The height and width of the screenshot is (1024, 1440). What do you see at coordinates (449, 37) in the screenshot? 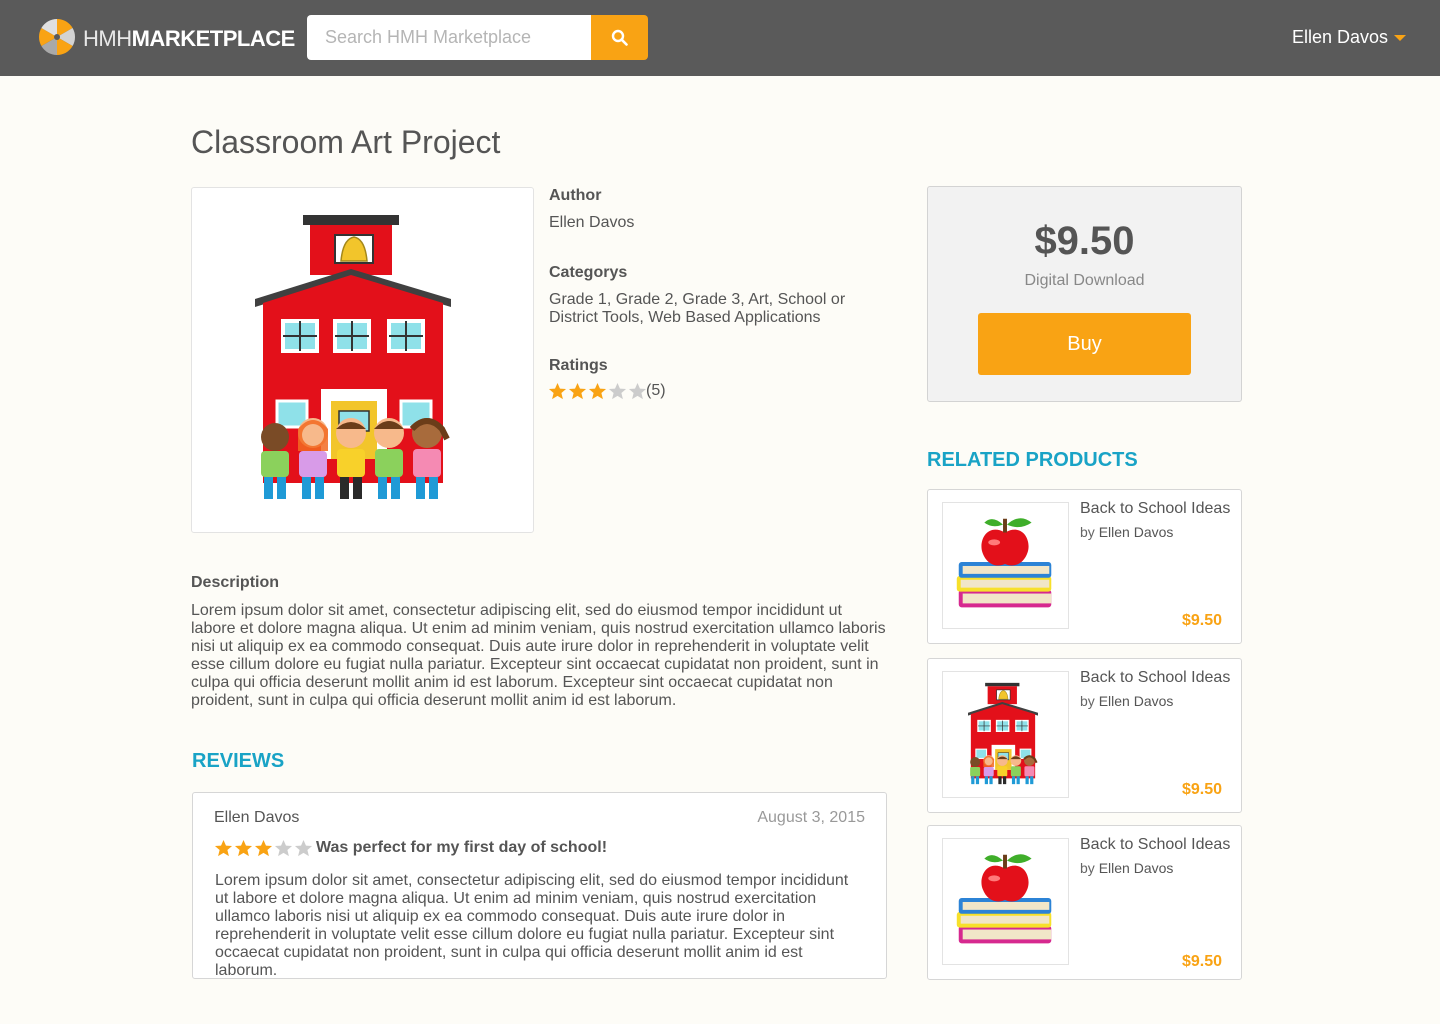
I see `search-input` at bounding box center [449, 37].